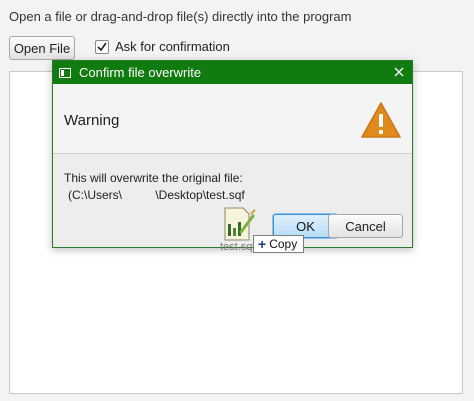  I want to click on dialog-content-line1: This will overwrite the original file:, so click(153, 178).